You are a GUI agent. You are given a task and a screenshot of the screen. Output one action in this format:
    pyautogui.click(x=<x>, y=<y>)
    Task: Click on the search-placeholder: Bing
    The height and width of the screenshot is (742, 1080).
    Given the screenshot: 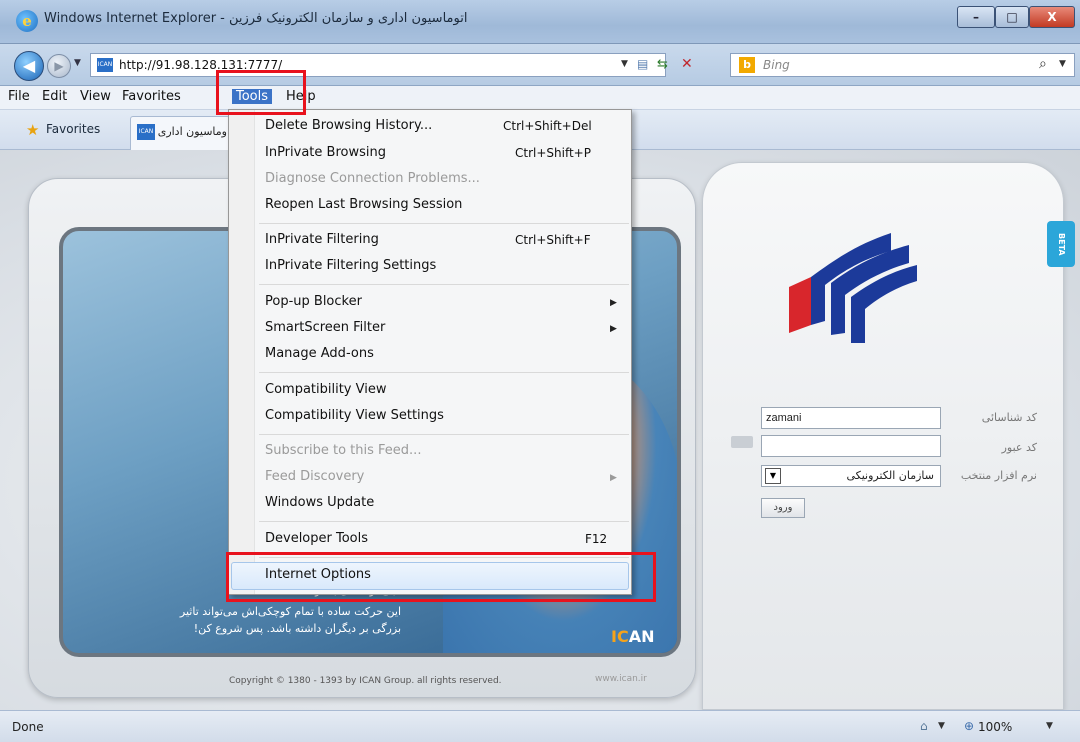 What is the action you would take?
    pyautogui.click(x=776, y=65)
    